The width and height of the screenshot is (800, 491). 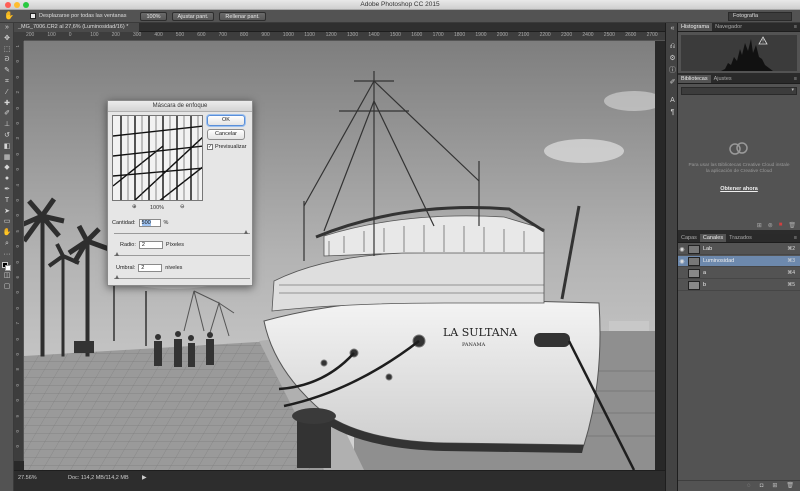 What do you see at coordinates (180, 35) in the screenshot?
I see `ruler-tick-label: 500` at bounding box center [180, 35].